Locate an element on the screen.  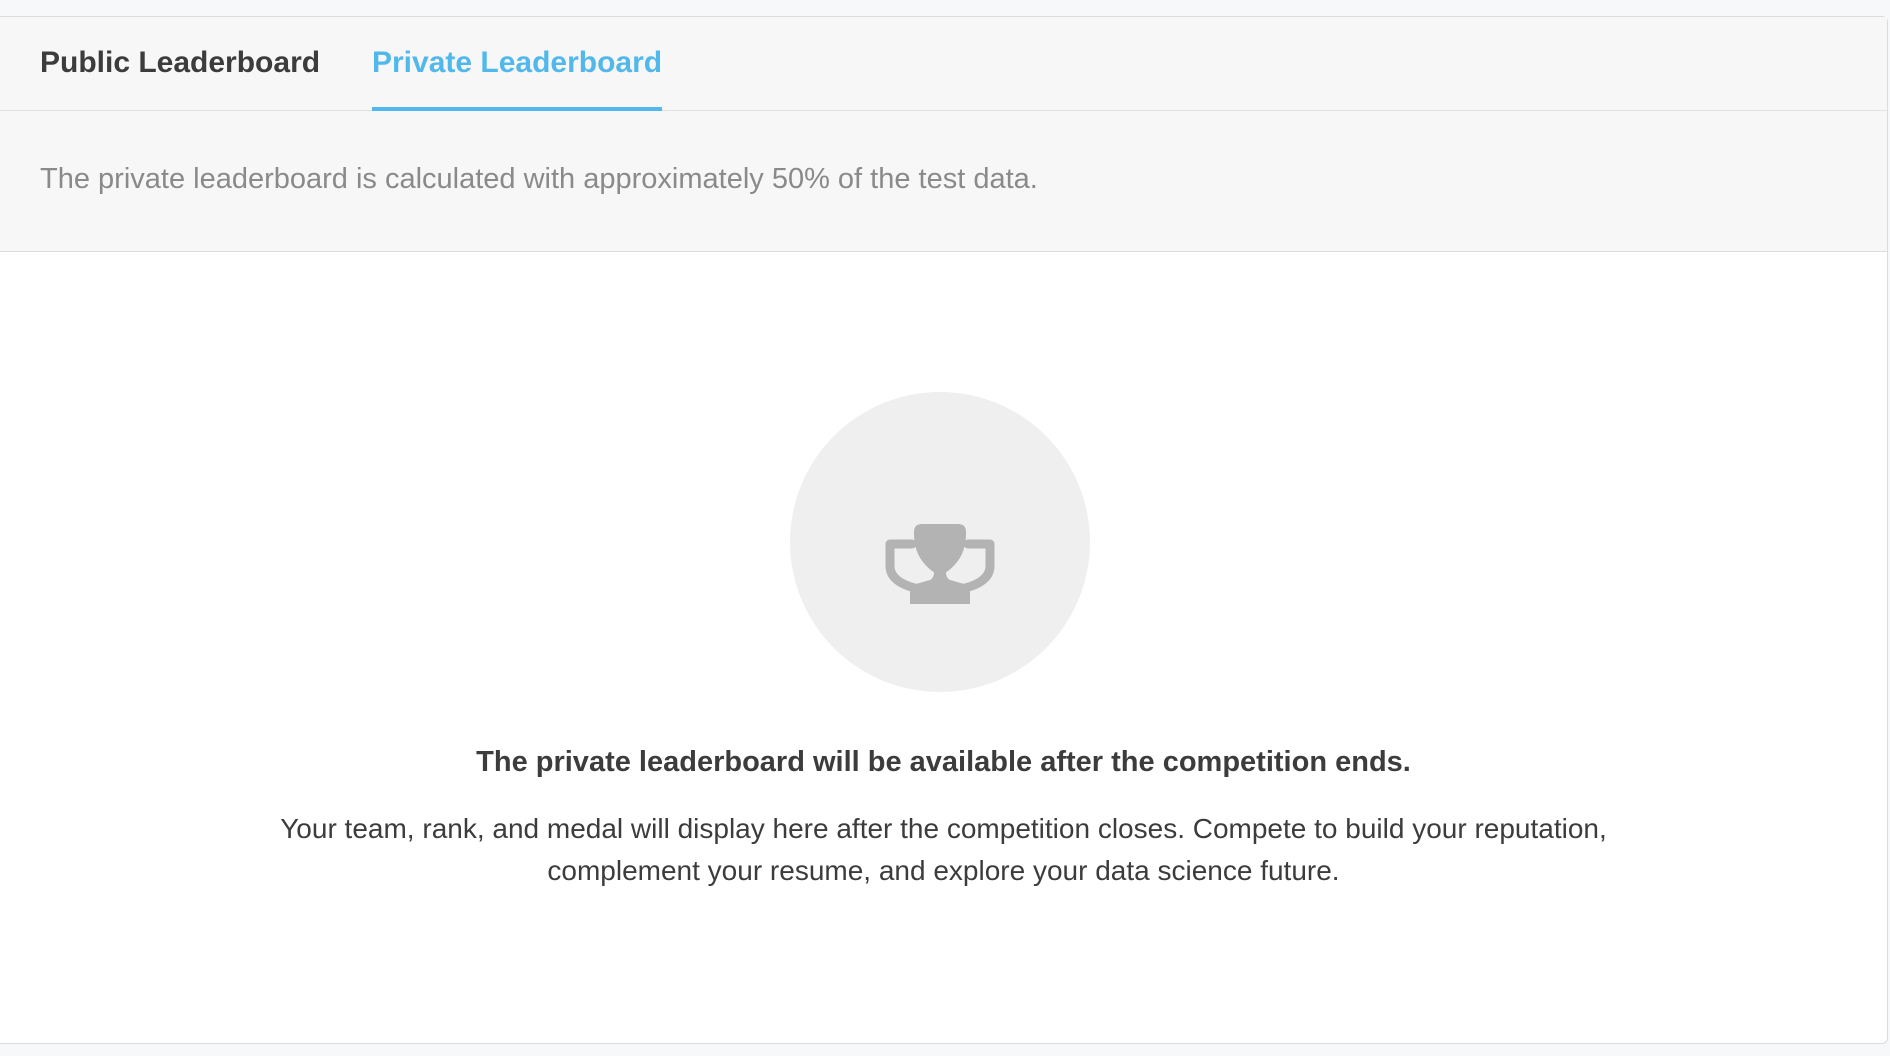
active-tab-indicator is located at coordinates (517, 109).